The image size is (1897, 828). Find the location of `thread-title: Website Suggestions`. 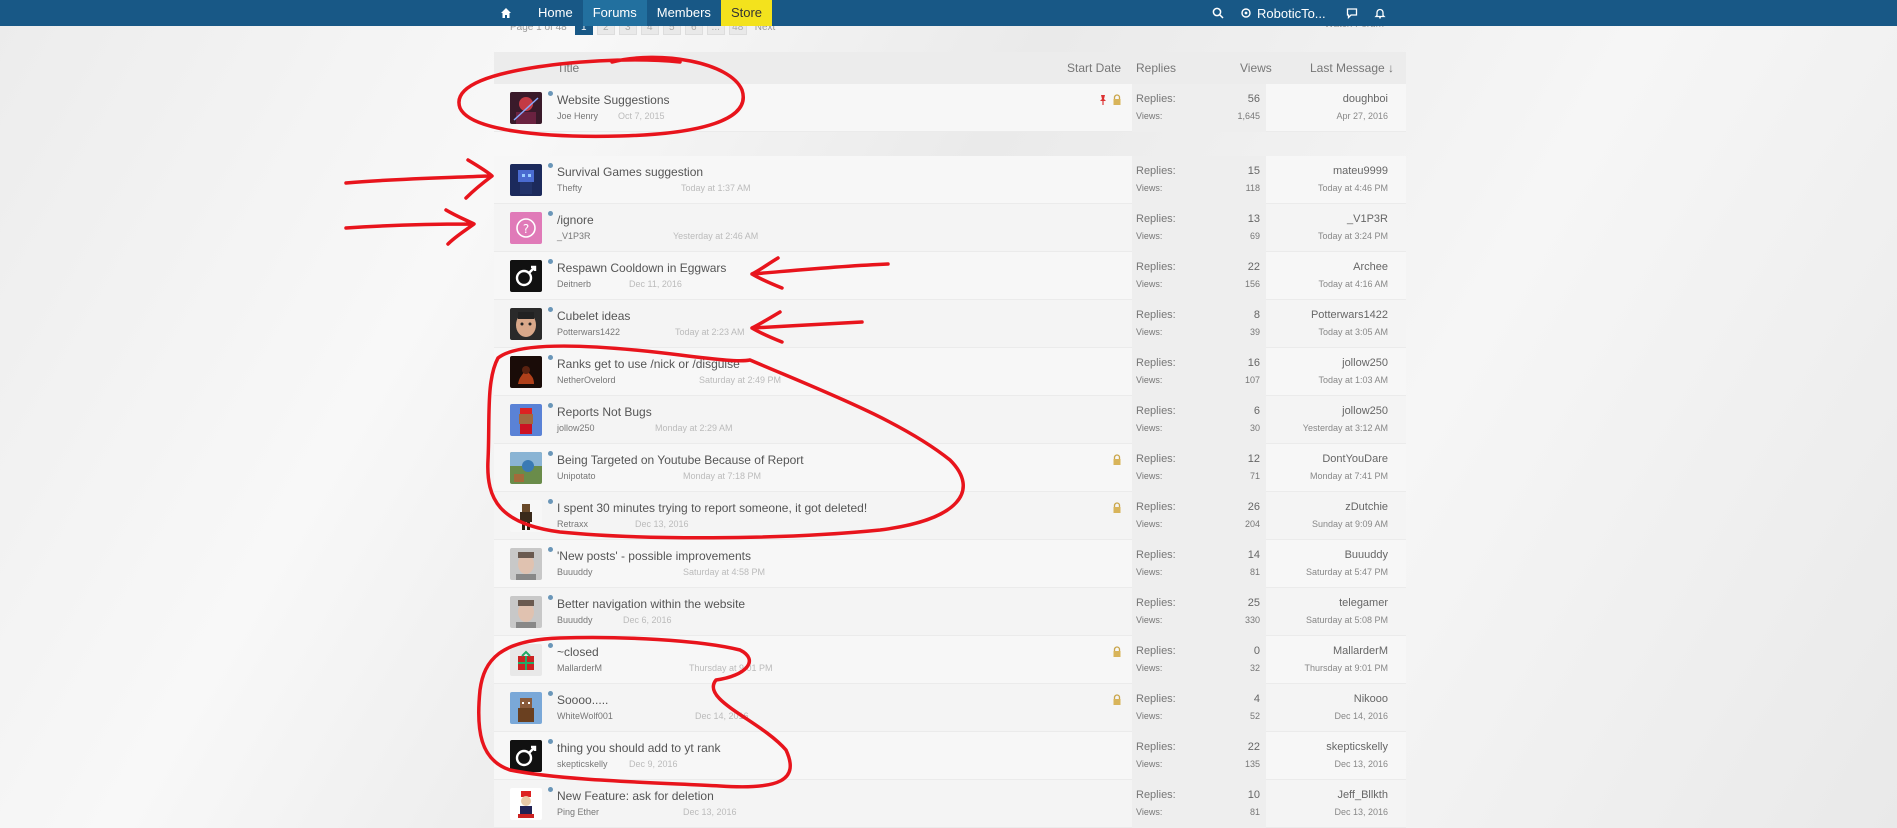

thread-title: Website Suggestions is located at coordinates (613, 100).